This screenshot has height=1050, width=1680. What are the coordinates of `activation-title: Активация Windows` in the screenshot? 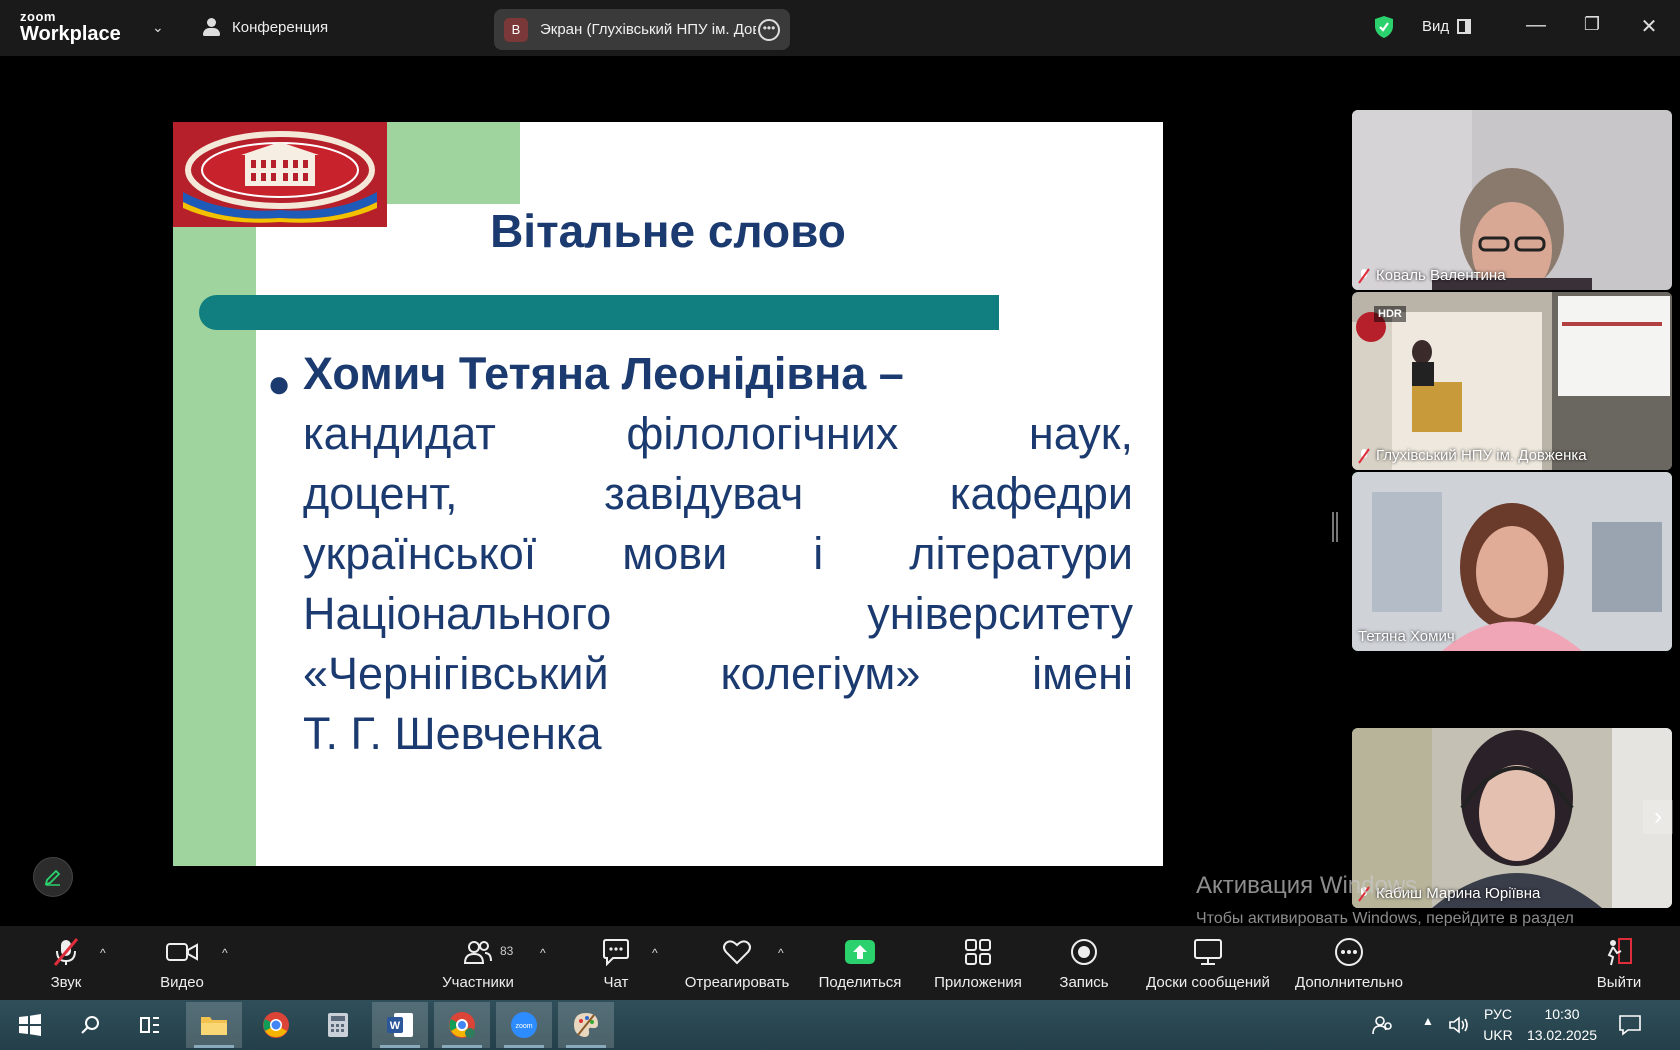 It's located at (1307, 885).